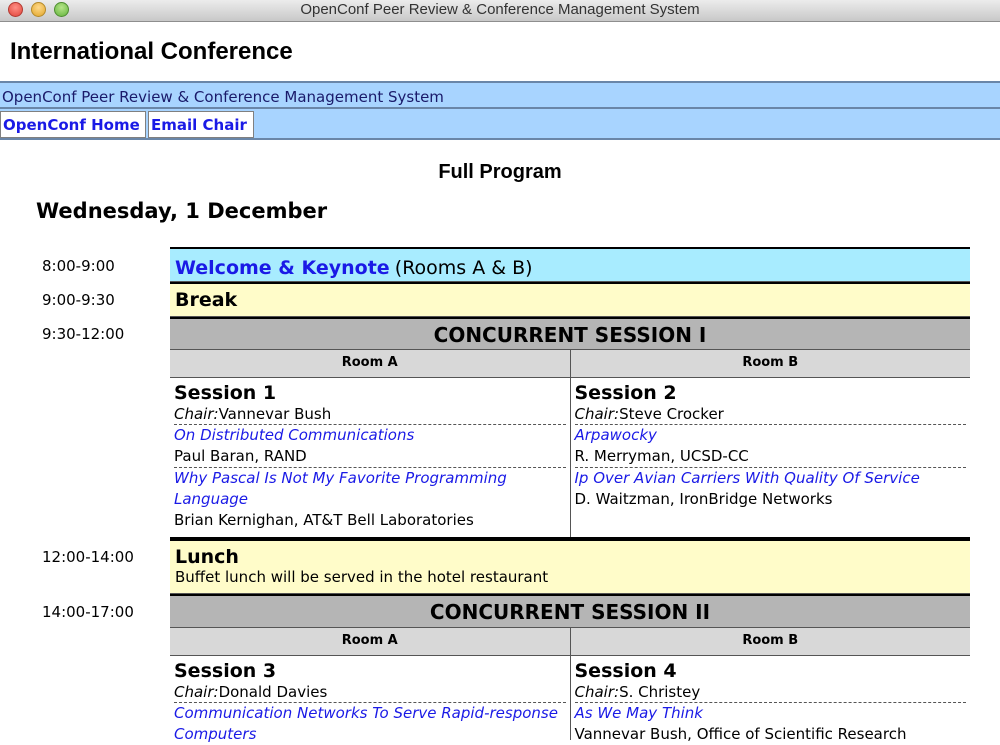  Describe the element at coordinates (225, 671) in the screenshot. I see `session-3-name: Session 3` at that location.